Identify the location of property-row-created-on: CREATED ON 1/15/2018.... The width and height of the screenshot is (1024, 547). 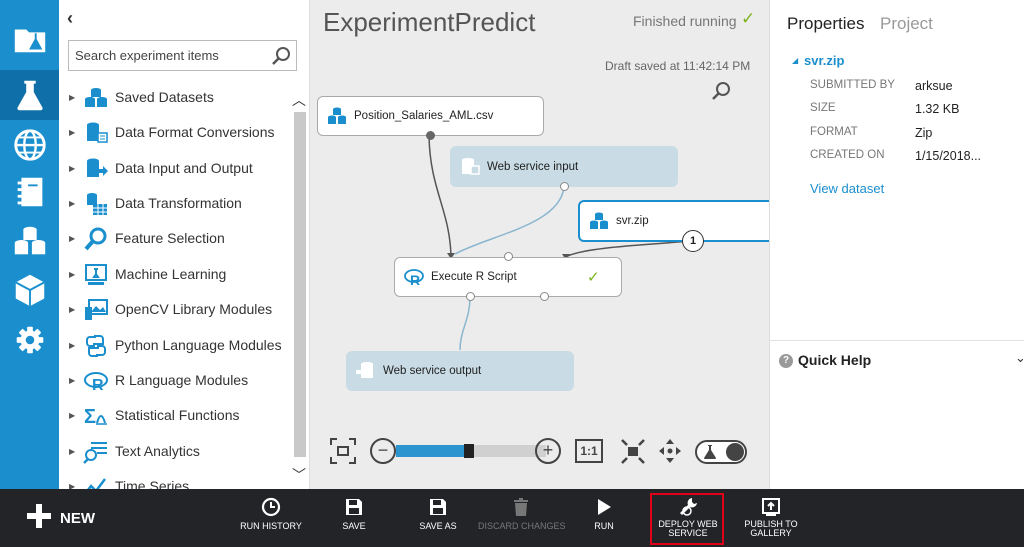
(915, 158).